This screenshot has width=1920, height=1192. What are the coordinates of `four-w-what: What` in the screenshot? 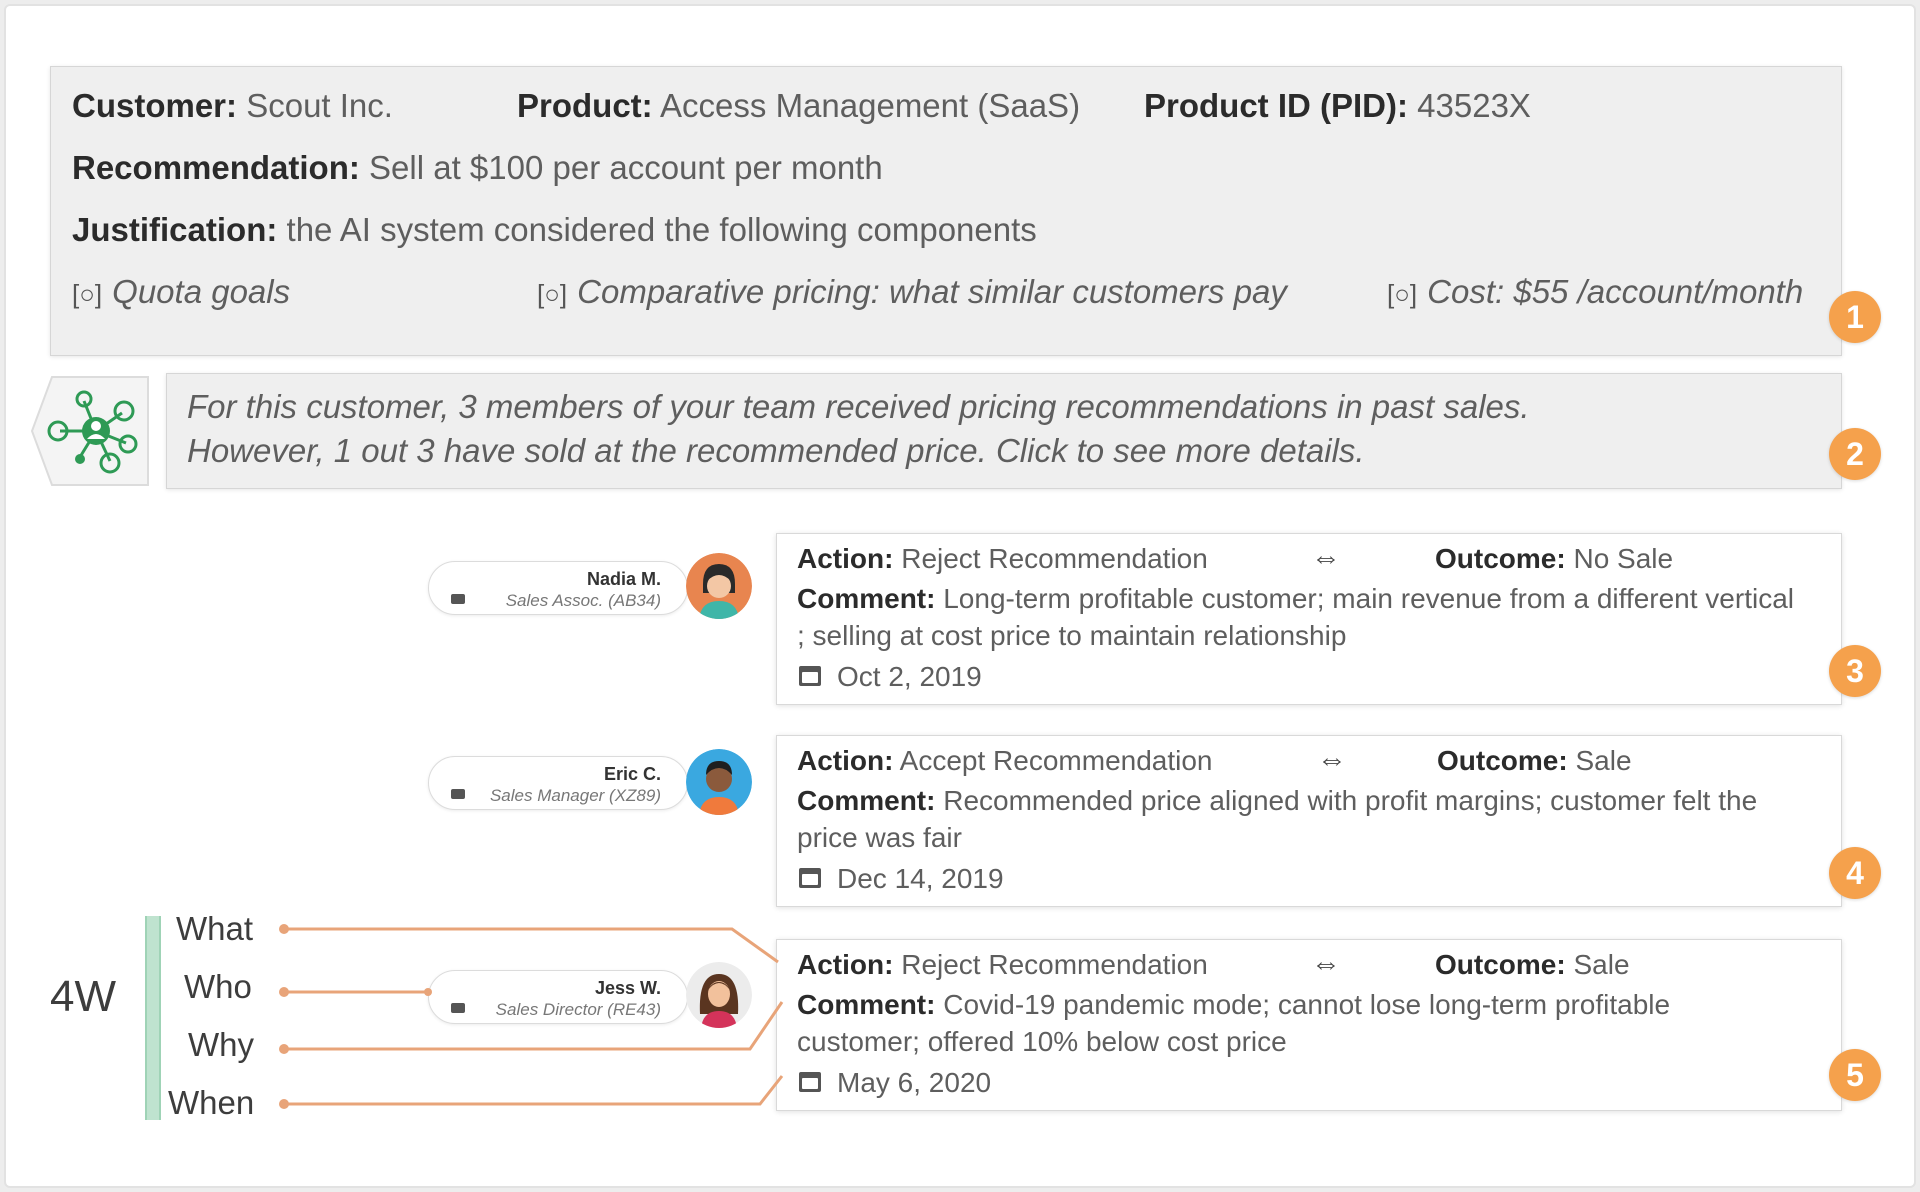 It's located at (215, 928).